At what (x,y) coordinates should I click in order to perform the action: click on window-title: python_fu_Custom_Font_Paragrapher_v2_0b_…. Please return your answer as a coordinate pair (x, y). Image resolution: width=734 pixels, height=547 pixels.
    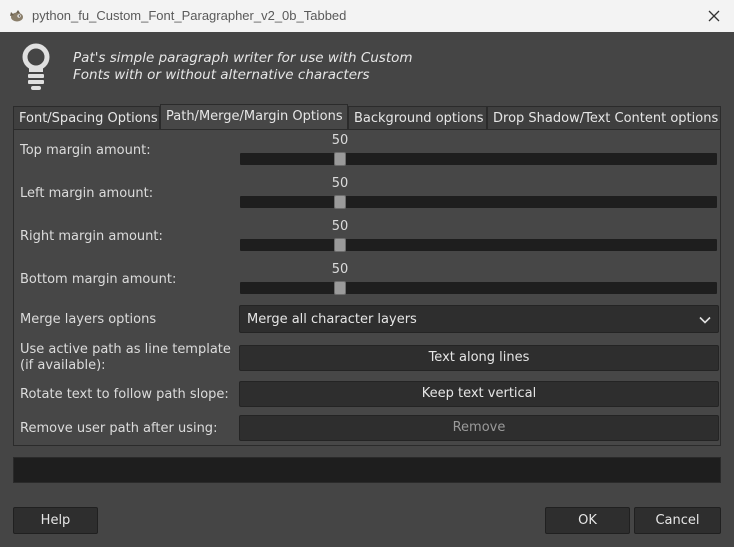
    Looking at the image, I should click on (189, 15).